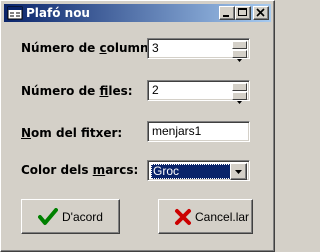  I want to click on filename-label: Nom del fitxer:, so click(71, 133).